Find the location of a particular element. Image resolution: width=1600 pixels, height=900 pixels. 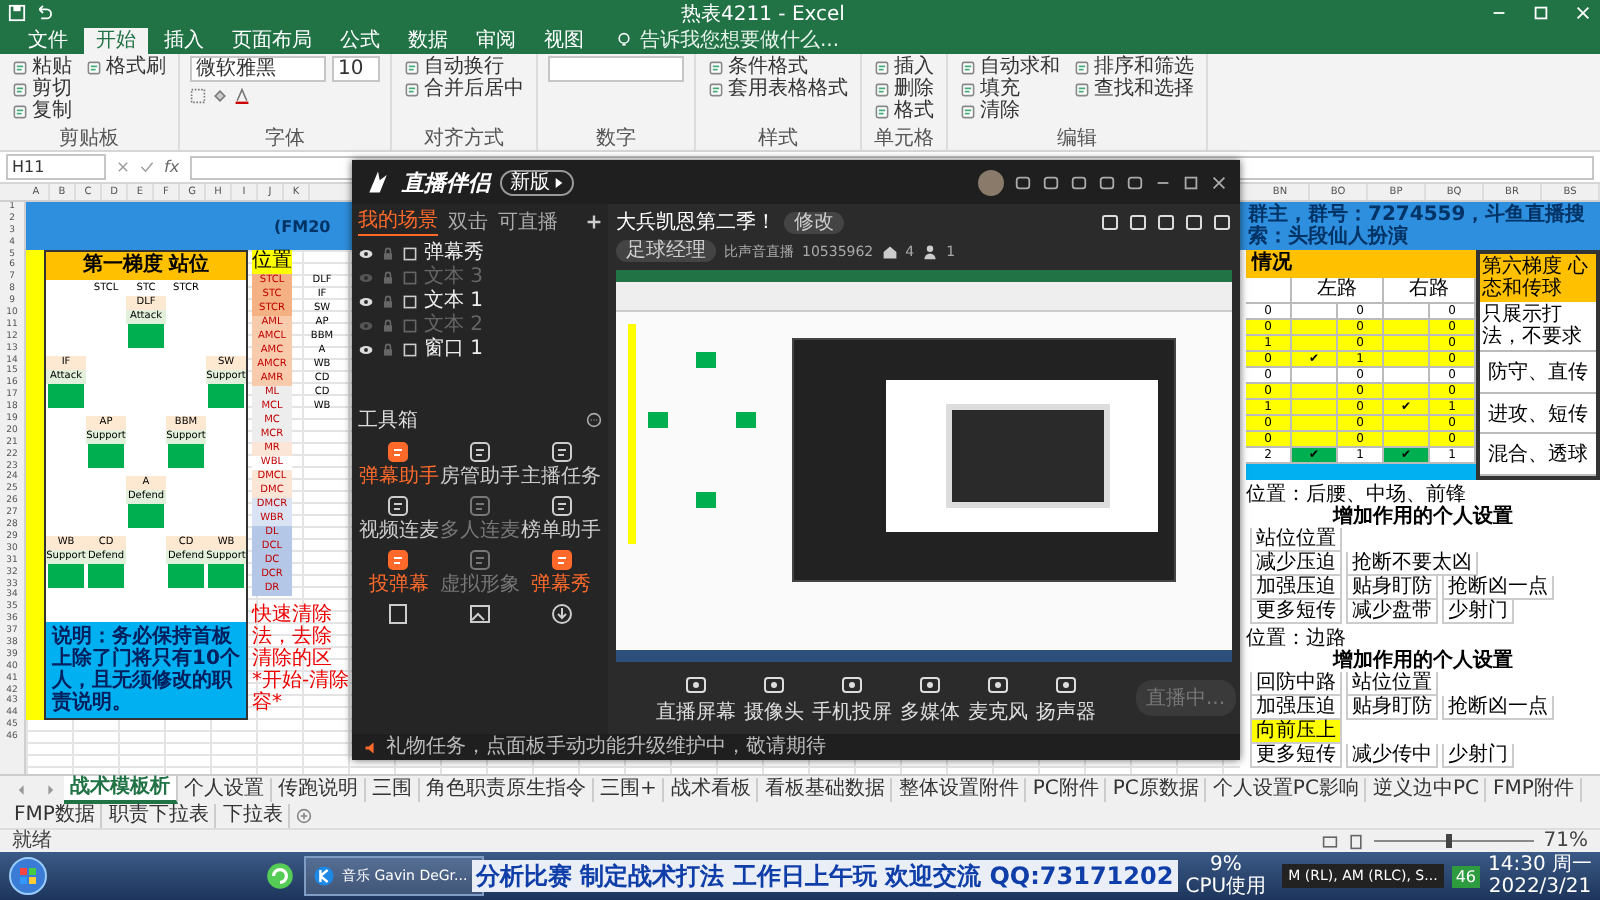

source-control-button: 摄像头 is located at coordinates (774, 698).